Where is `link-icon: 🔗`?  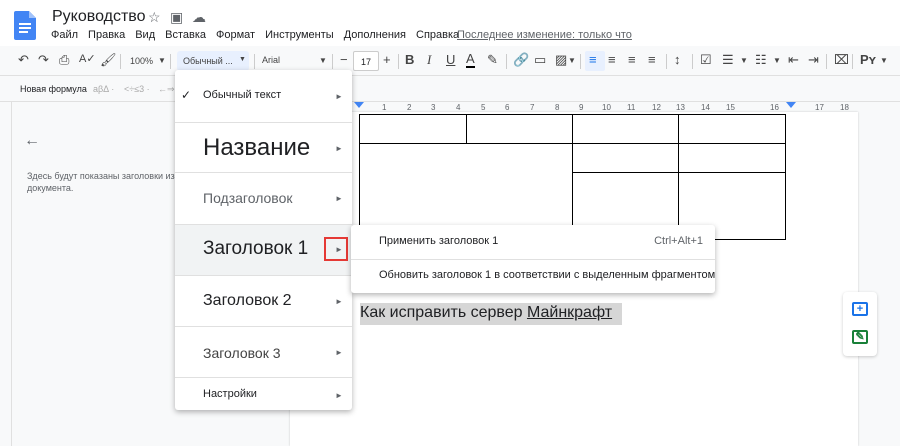
link-icon: 🔗 is located at coordinates (521, 60).